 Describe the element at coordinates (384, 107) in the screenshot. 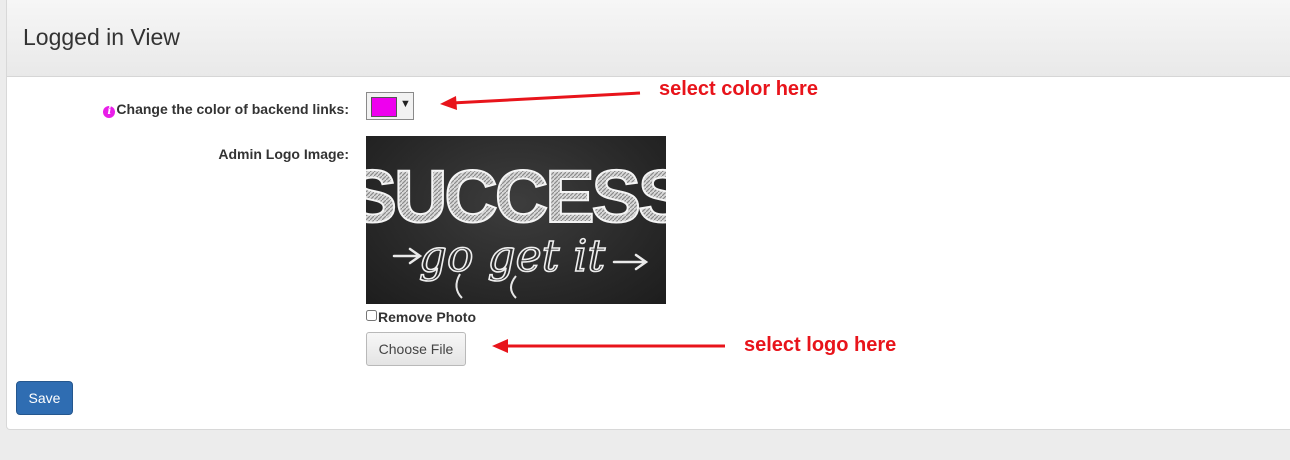

I see `color-swatch` at that location.